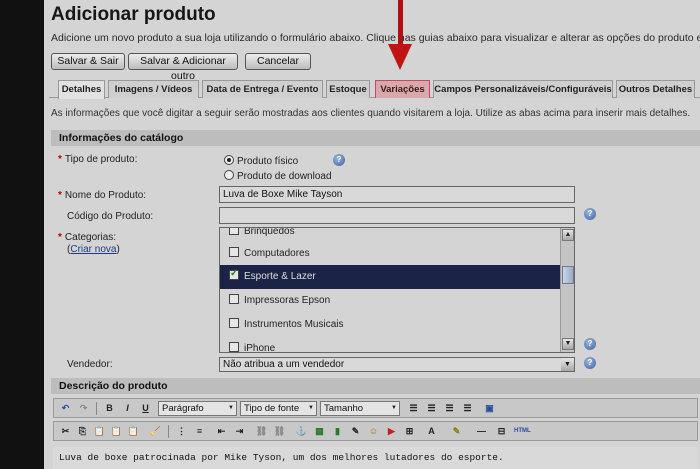 Image resolution: width=700 pixels, height=469 pixels. I want to click on description-section-header: Descrição do produto, so click(375, 386).